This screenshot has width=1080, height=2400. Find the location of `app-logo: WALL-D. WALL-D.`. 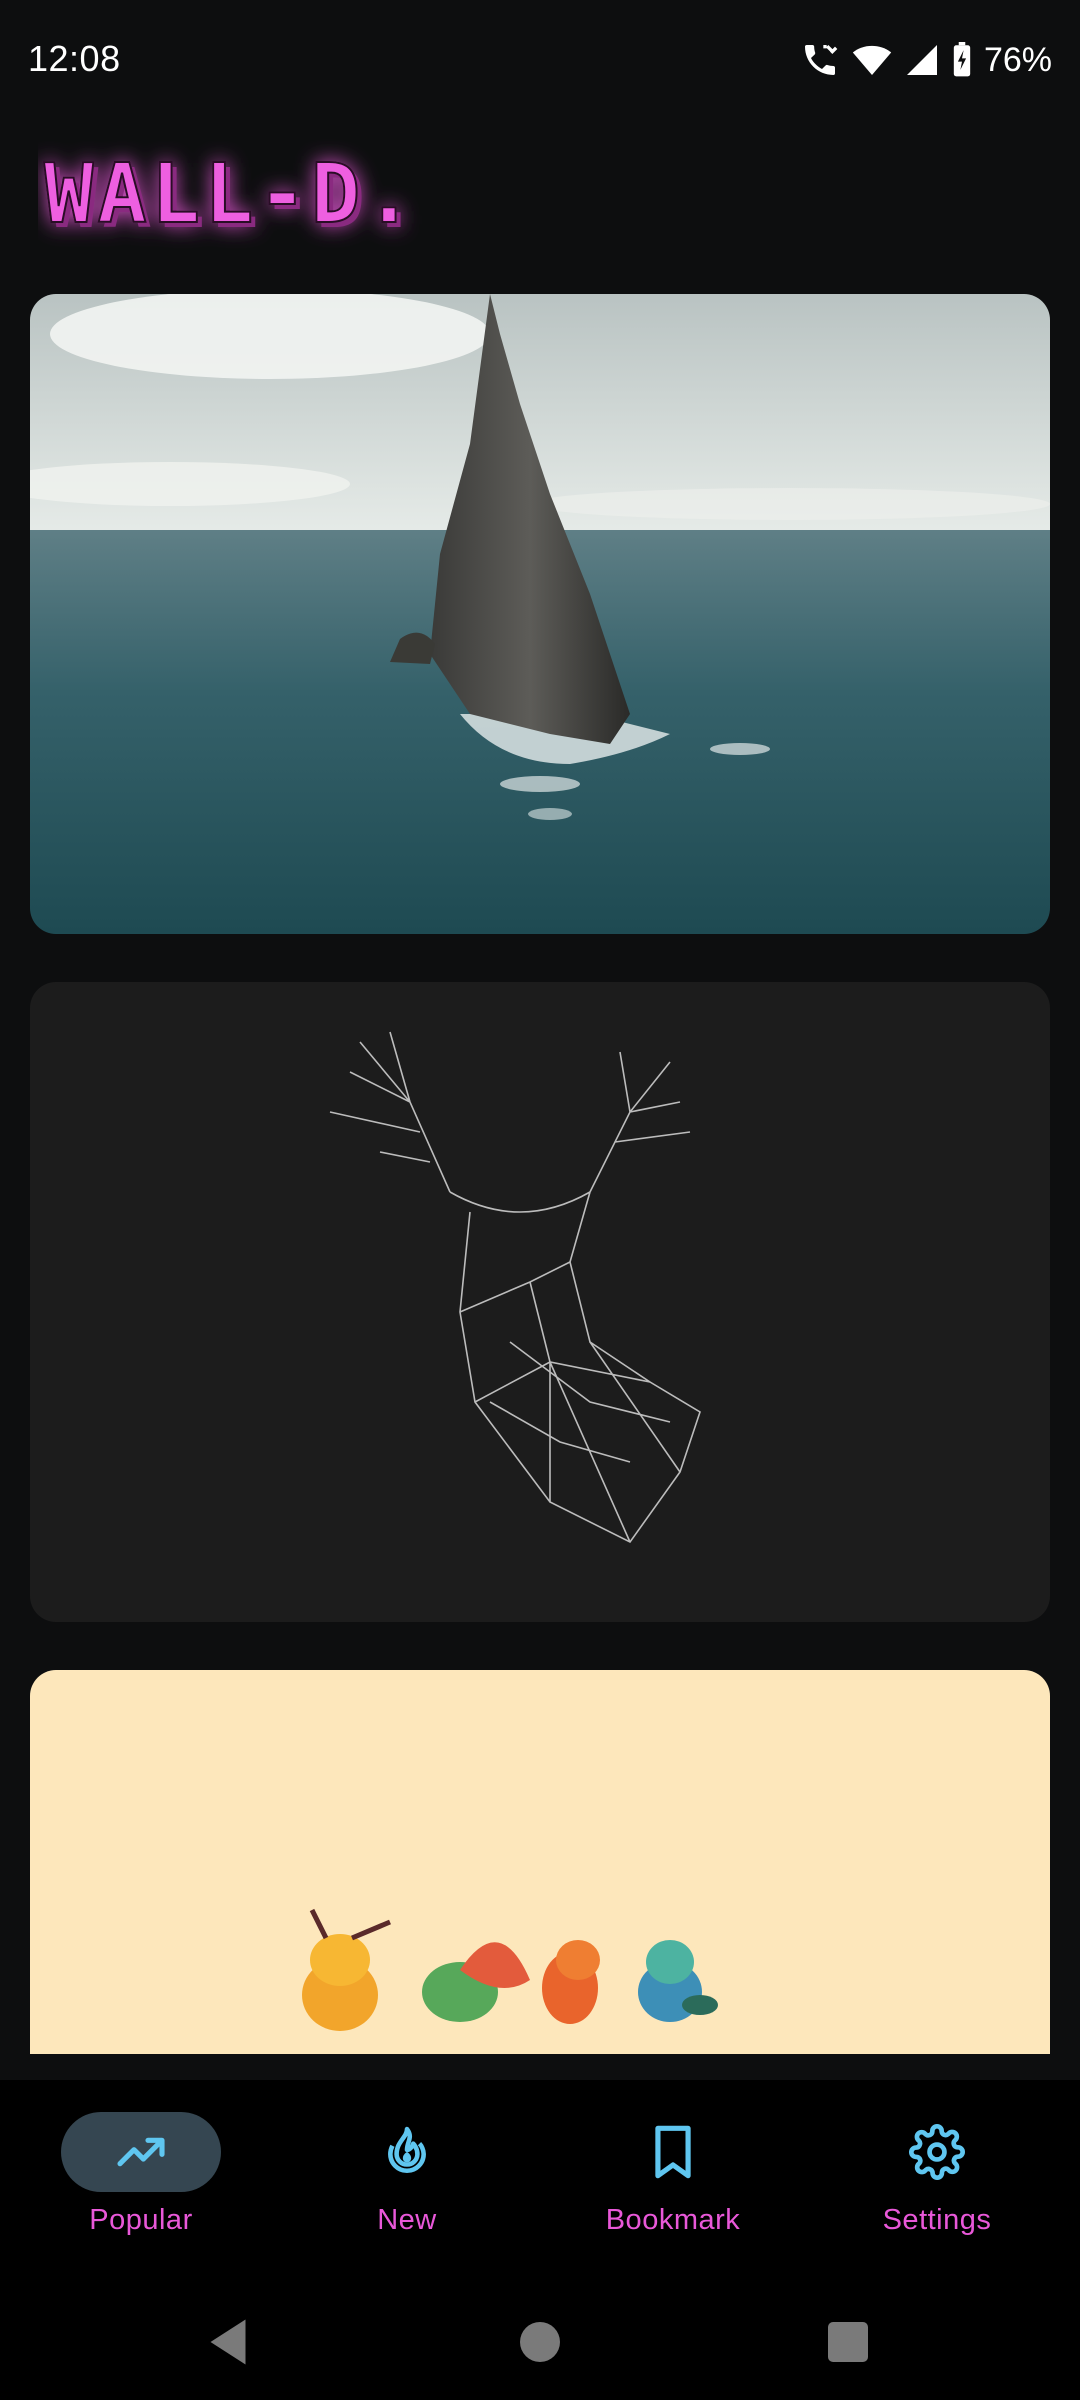

app-logo: WALL-D. WALL-D. is located at coordinates (268, 190).